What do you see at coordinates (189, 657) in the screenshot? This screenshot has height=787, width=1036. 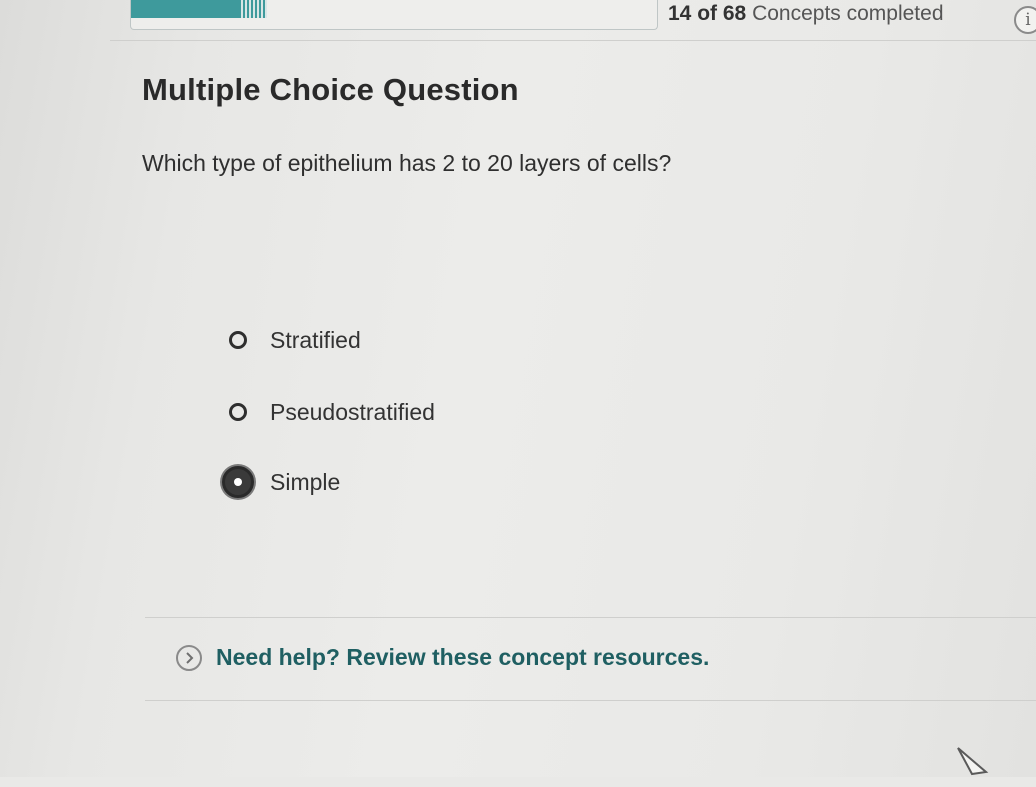 I see `chevron-right-icon` at bounding box center [189, 657].